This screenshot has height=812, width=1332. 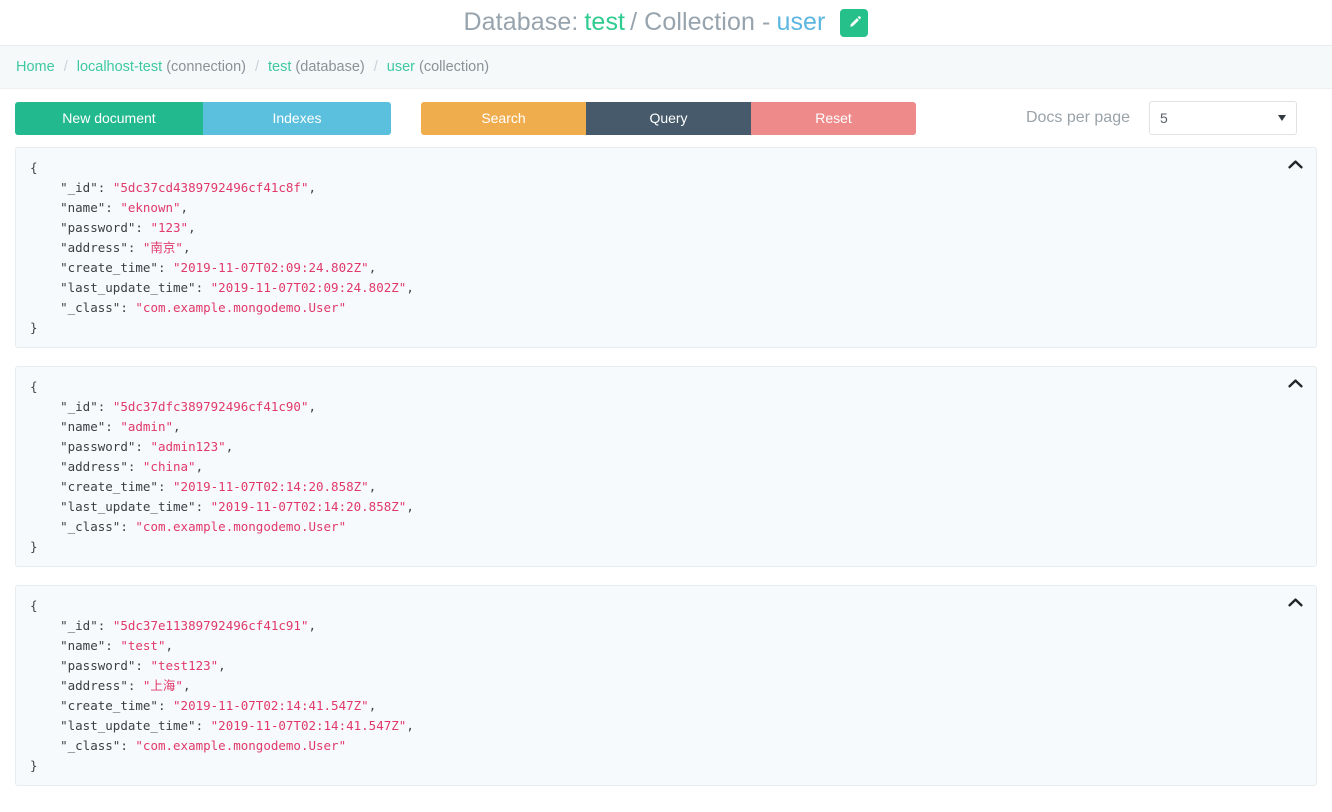 What do you see at coordinates (605, 22) in the screenshot?
I see `page-title-database: test` at bounding box center [605, 22].